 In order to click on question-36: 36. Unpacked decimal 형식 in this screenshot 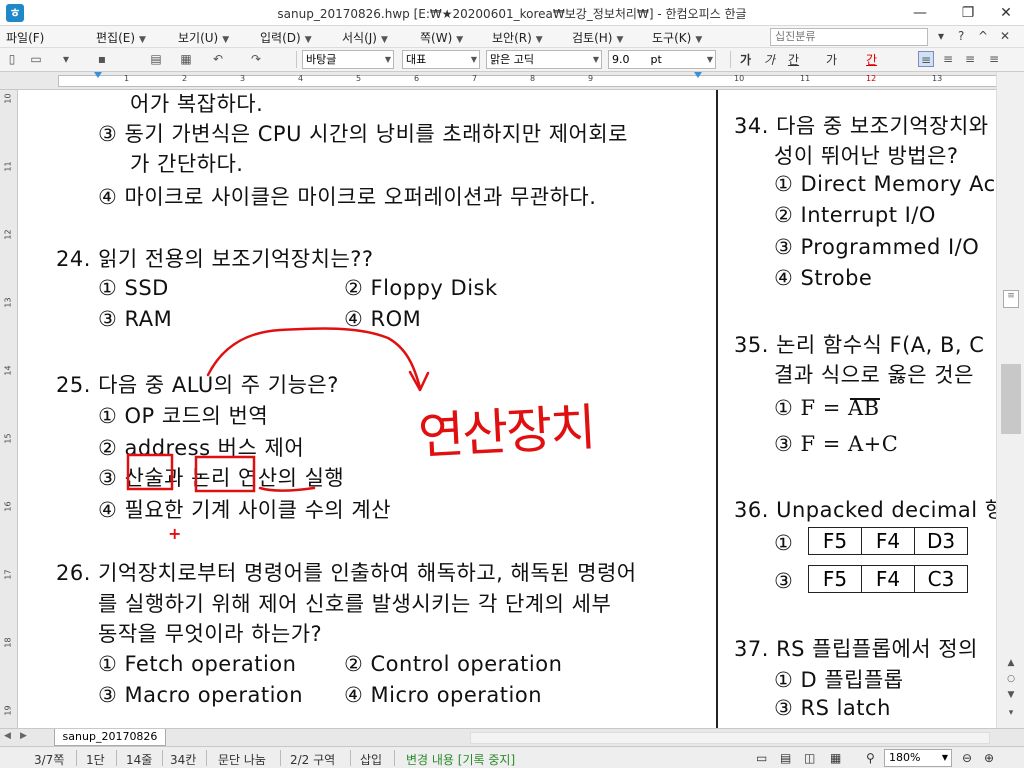, I will do `click(865, 510)`.